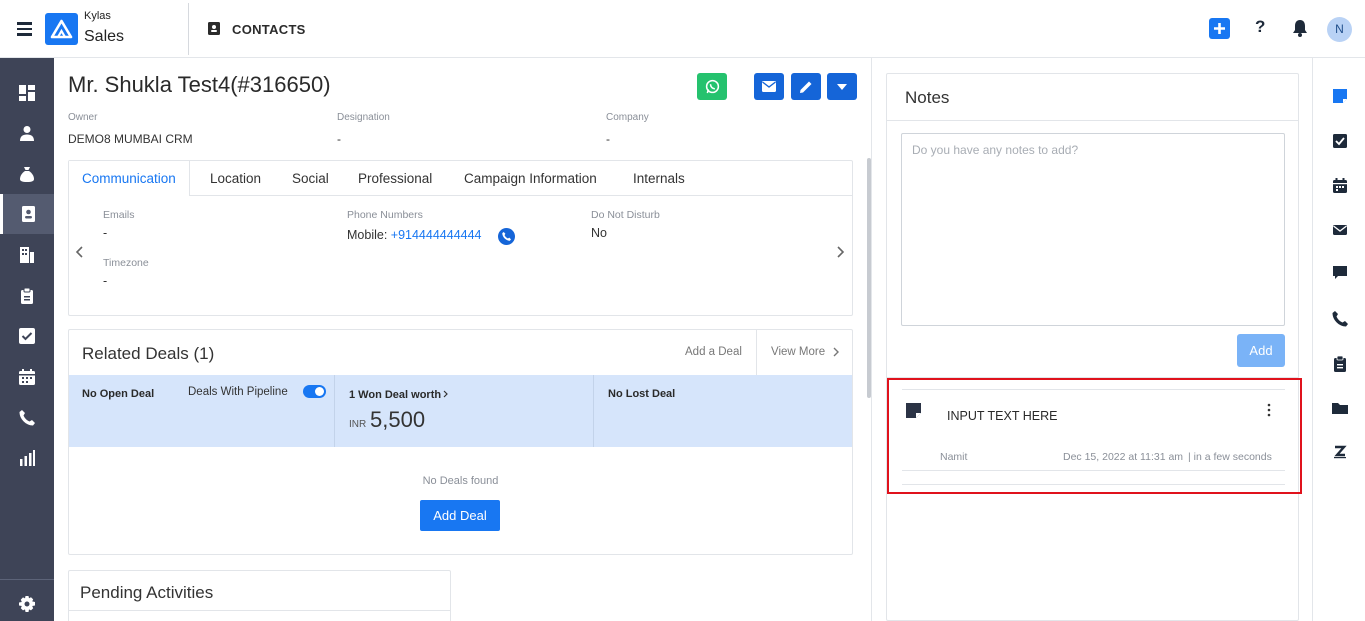 The width and height of the screenshot is (1365, 621). I want to click on rail-item-calls, so click(1339, 319).